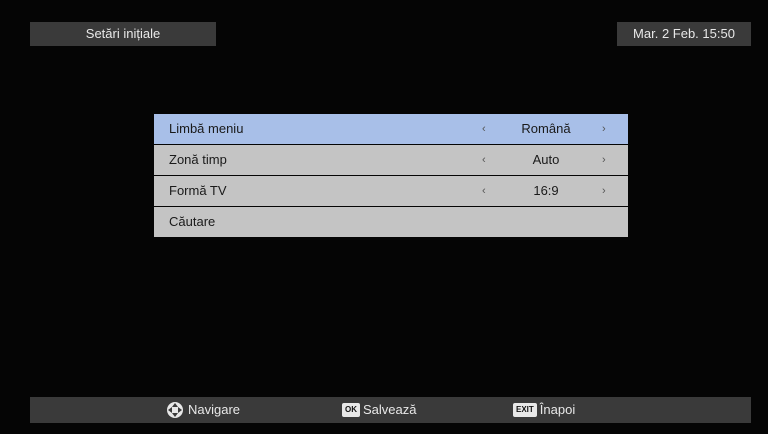  I want to click on datetime-display: Mar. 2 Feb. 15:50, so click(684, 34).